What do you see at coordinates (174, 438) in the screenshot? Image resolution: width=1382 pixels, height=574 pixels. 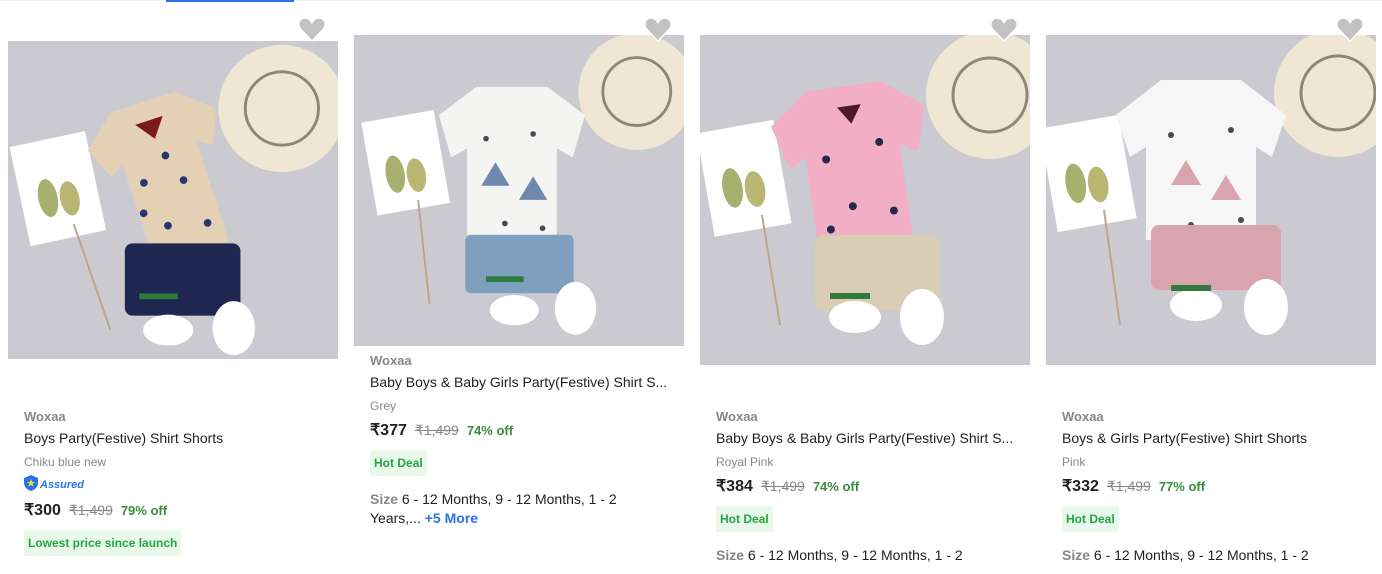 I see `product-title: Boys Party(Festive) Shirt Shorts` at bounding box center [174, 438].